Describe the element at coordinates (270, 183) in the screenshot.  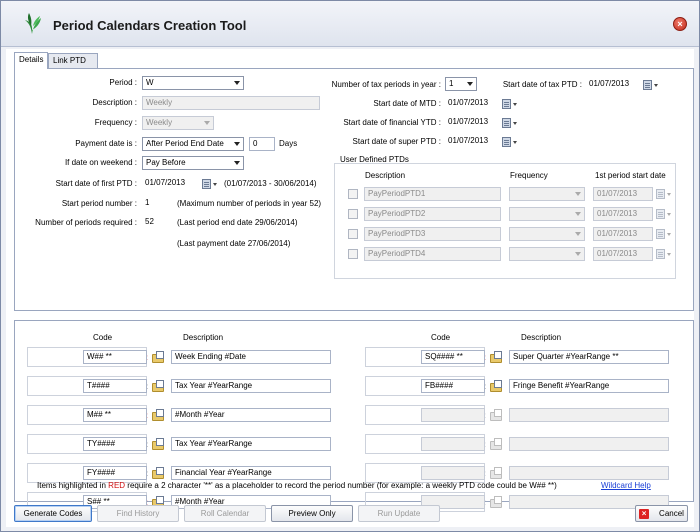
I see `first-ptd-range: (01/07/2013 - 30/06/2014)` at that location.